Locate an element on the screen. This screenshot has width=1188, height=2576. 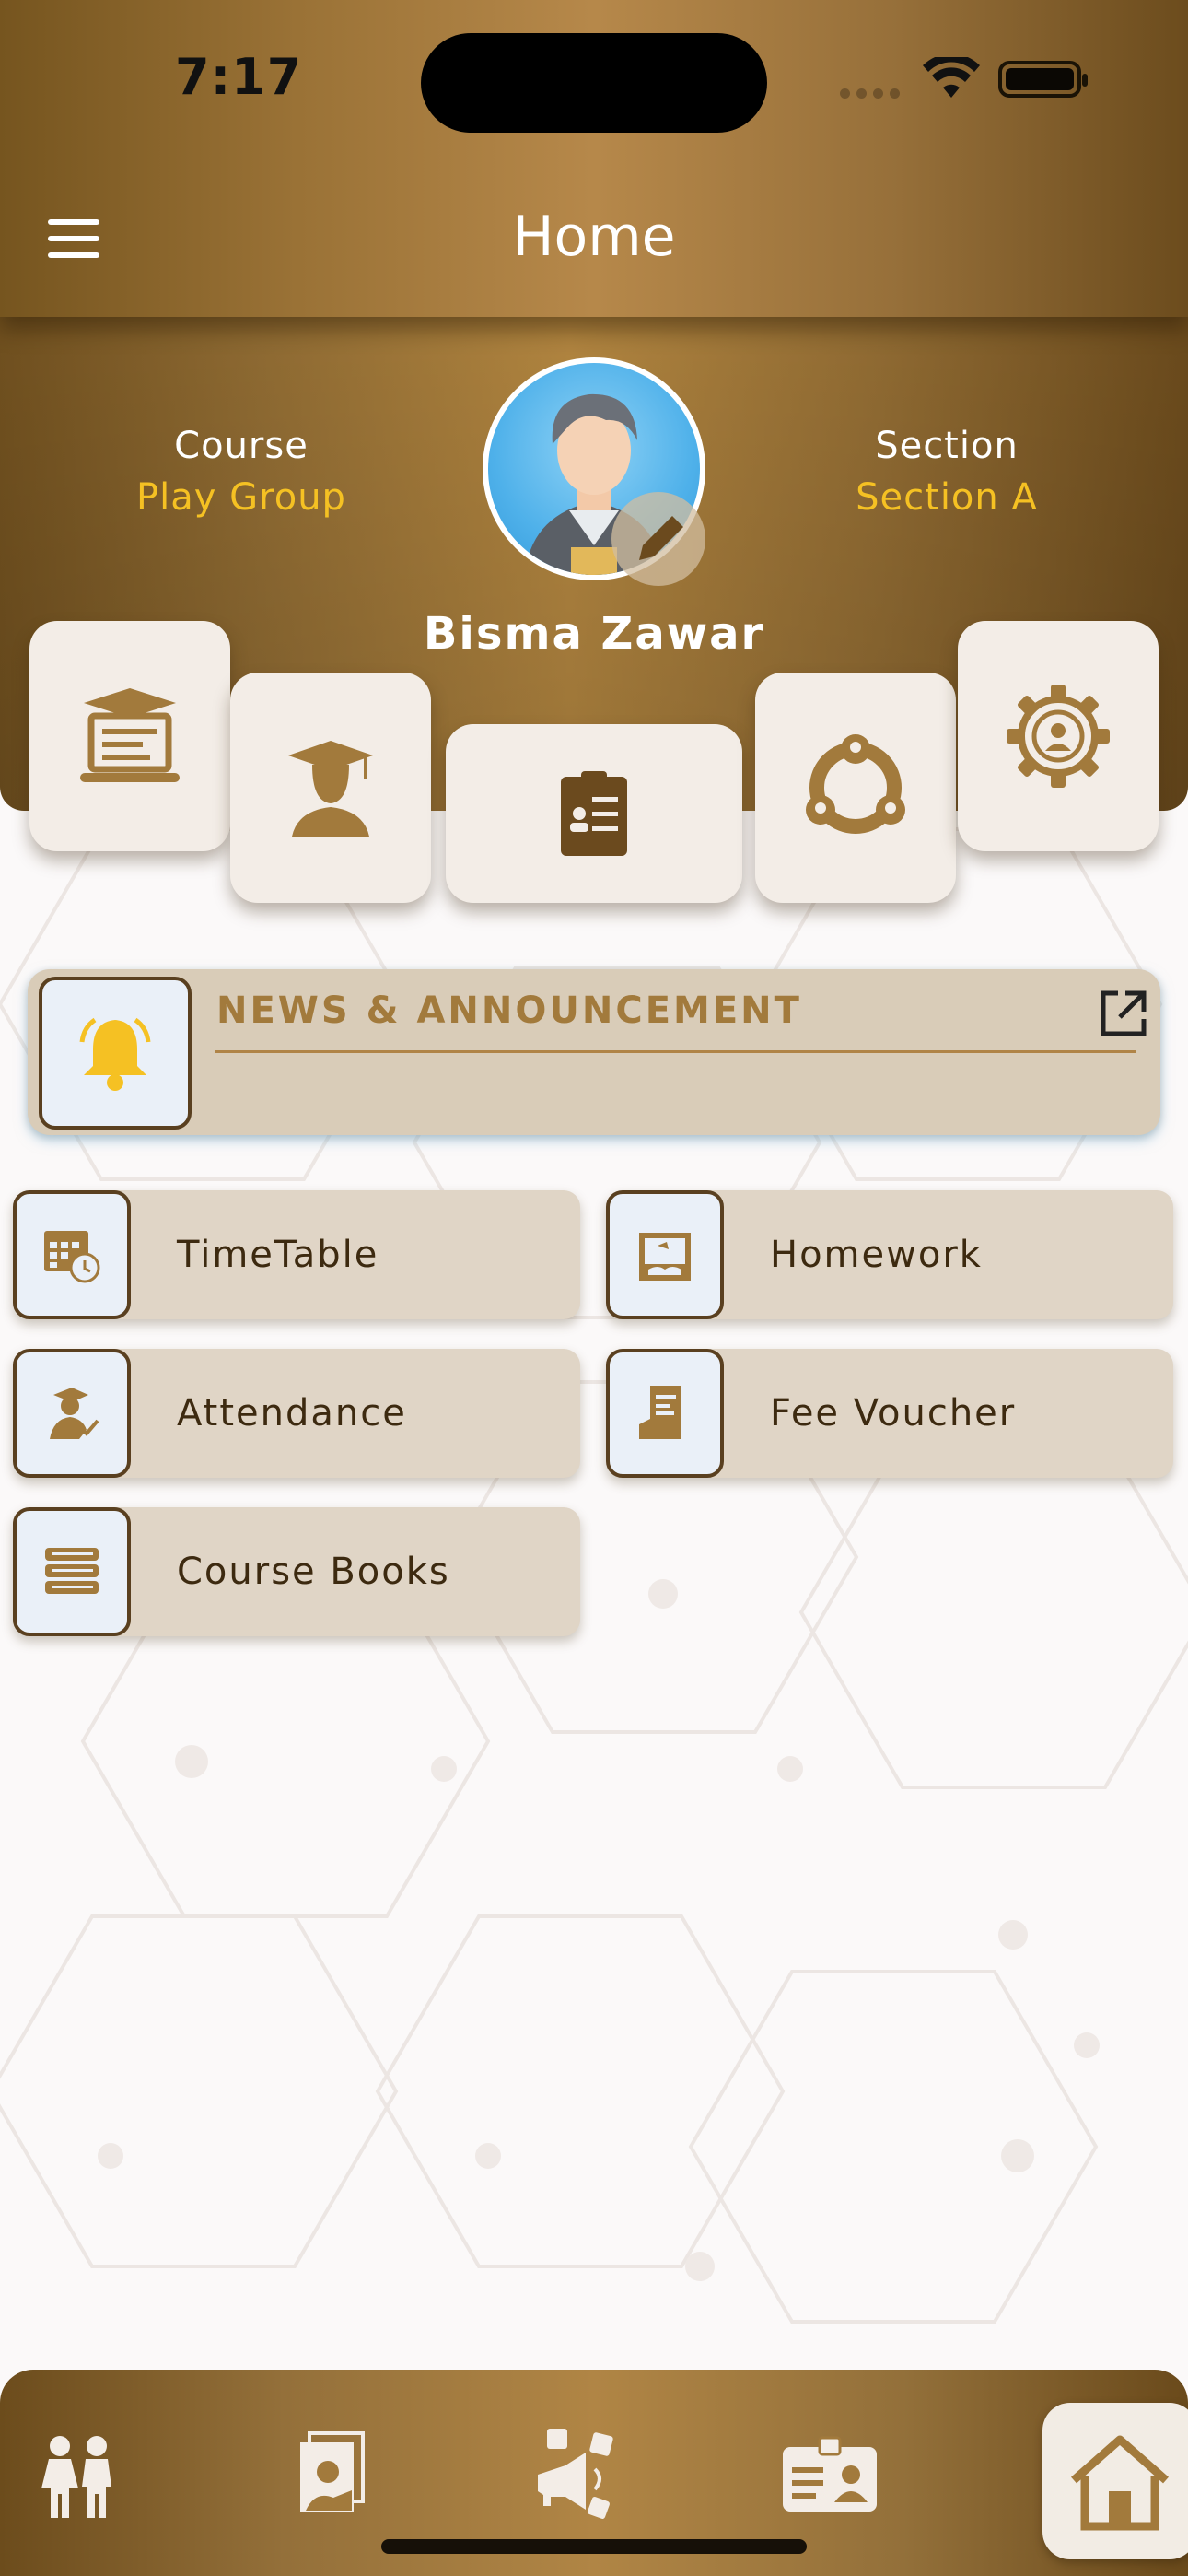
settings-tile is located at coordinates (1058, 736).